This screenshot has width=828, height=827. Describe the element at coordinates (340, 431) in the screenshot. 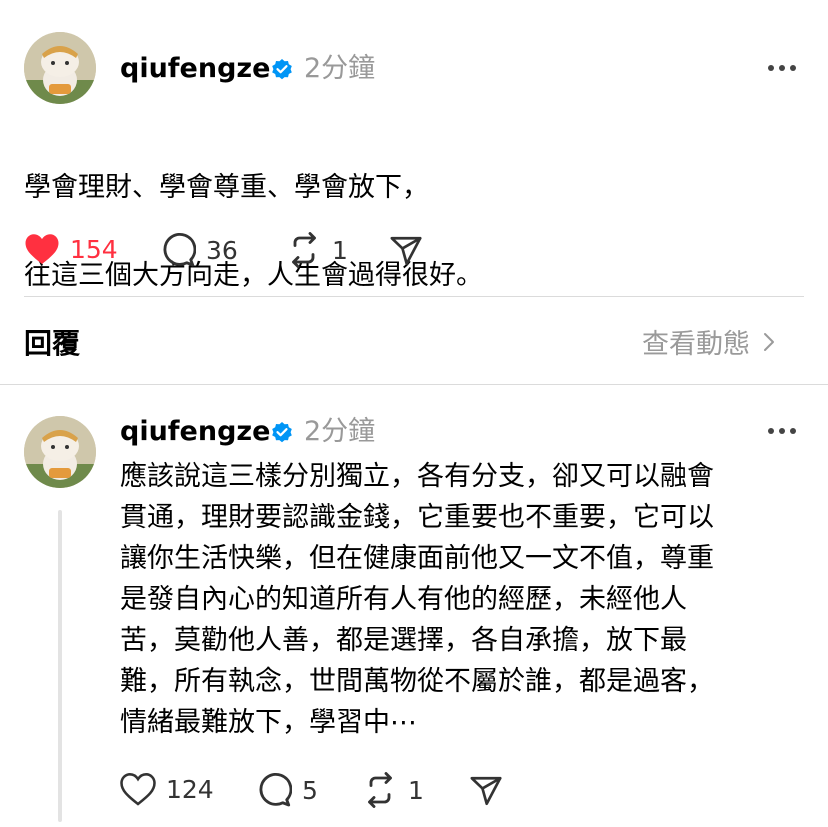

I see `reply-timestamp: 2分鐘` at that location.